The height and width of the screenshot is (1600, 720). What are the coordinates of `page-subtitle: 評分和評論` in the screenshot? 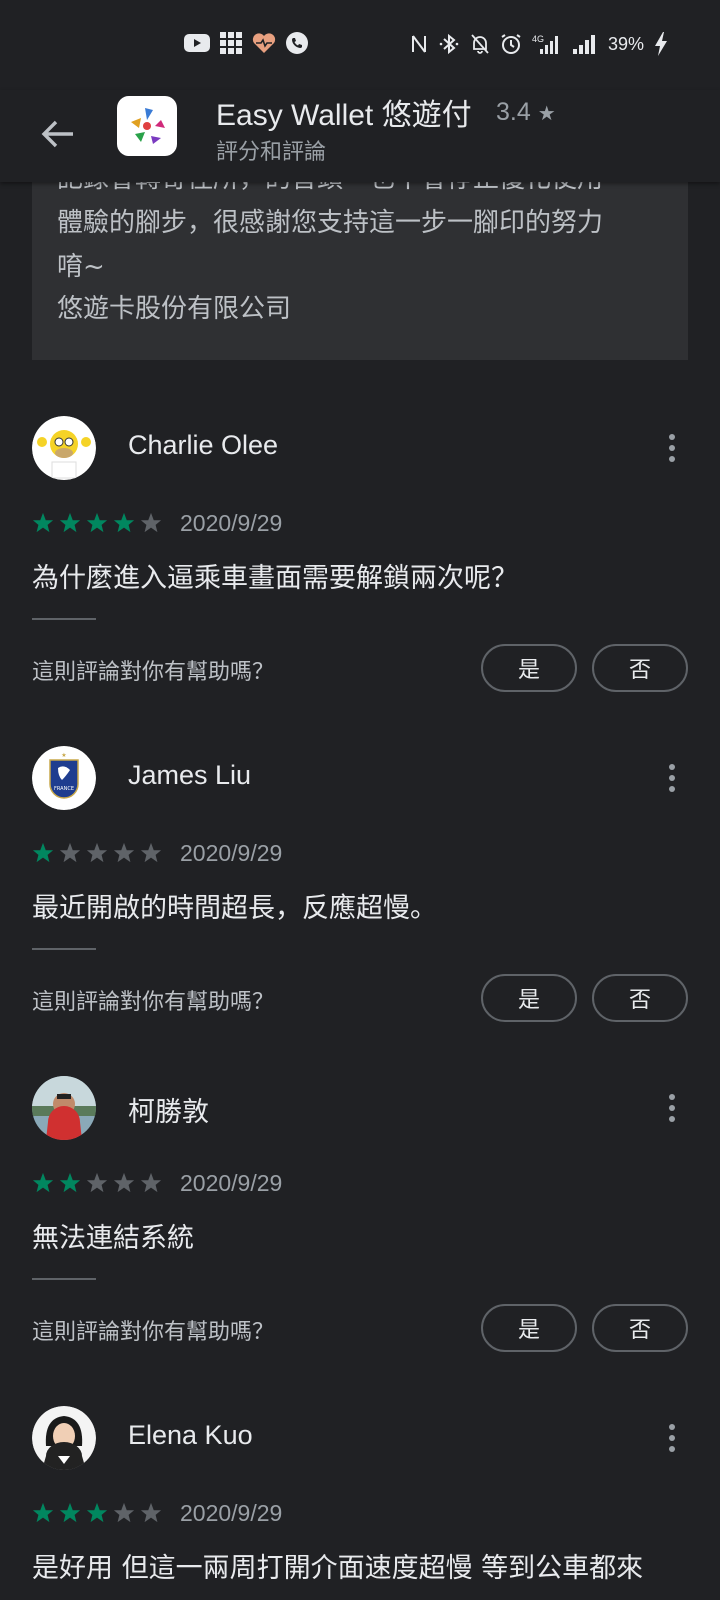 It's located at (271, 152).